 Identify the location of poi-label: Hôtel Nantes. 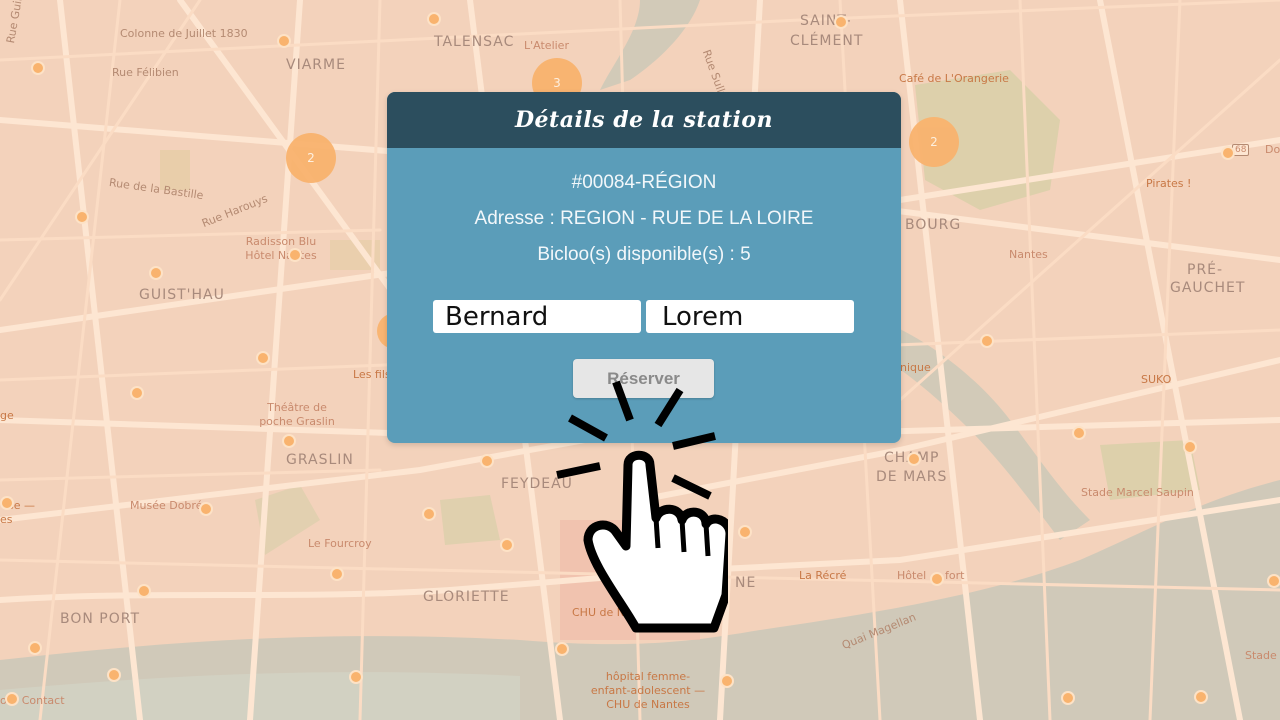
(281, 255).